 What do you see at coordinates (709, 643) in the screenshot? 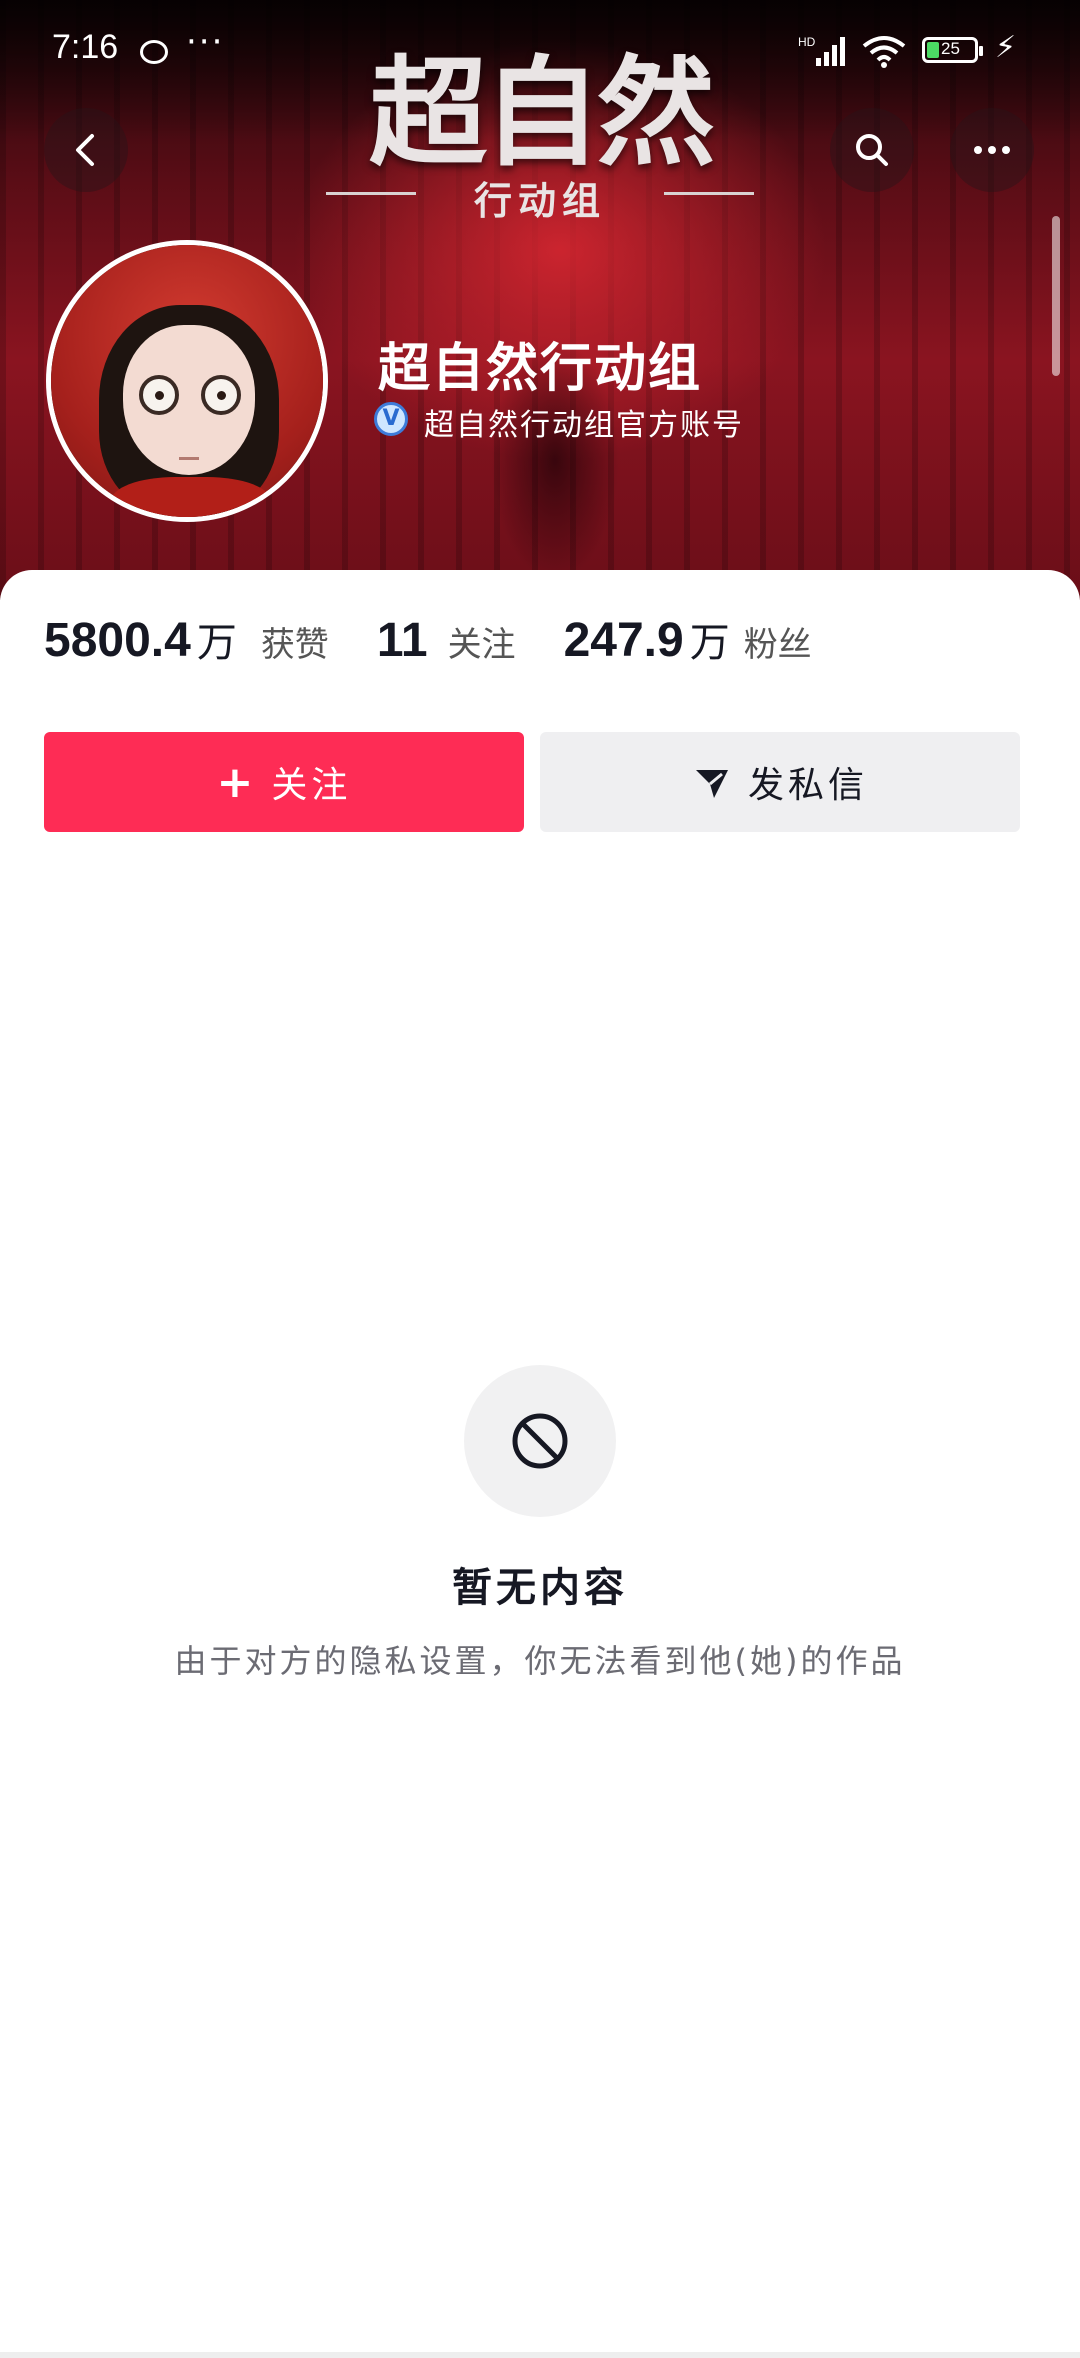
I see `followers-unit: 万` at bounding box center [709, 643].